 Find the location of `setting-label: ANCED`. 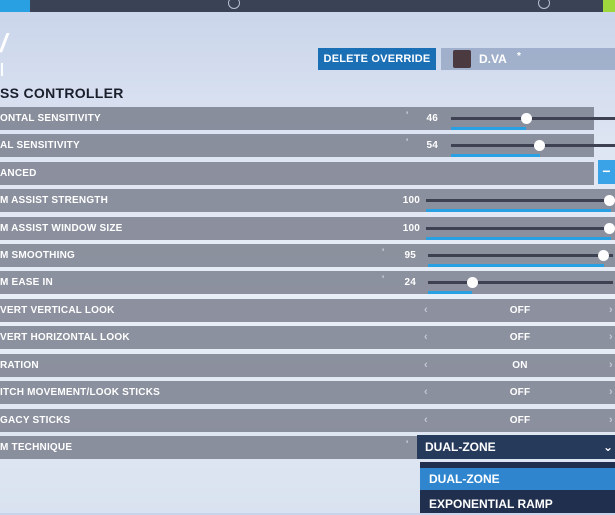

setting-label: ANCED is located at coordinates (18, 173).